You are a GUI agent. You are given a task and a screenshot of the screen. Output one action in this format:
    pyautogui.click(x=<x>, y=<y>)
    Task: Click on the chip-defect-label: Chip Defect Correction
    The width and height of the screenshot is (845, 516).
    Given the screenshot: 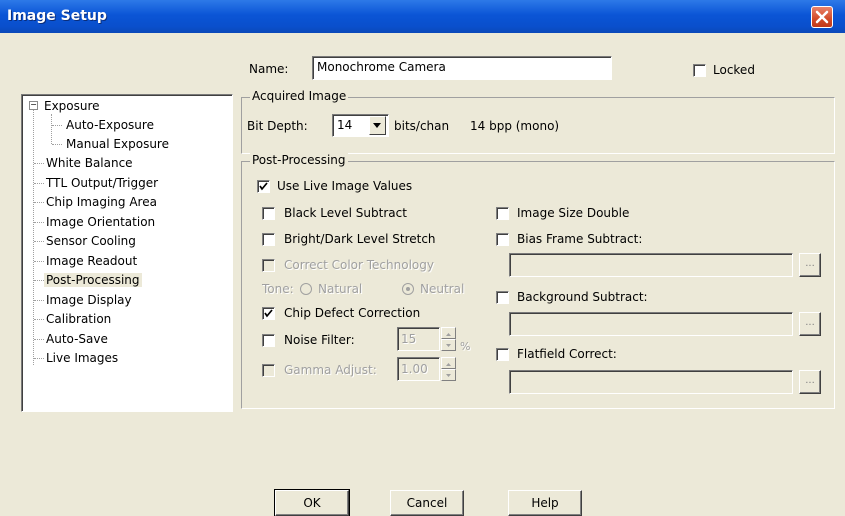 What is the action you would take?
    pyautogui.click(x=352, y=313)
    